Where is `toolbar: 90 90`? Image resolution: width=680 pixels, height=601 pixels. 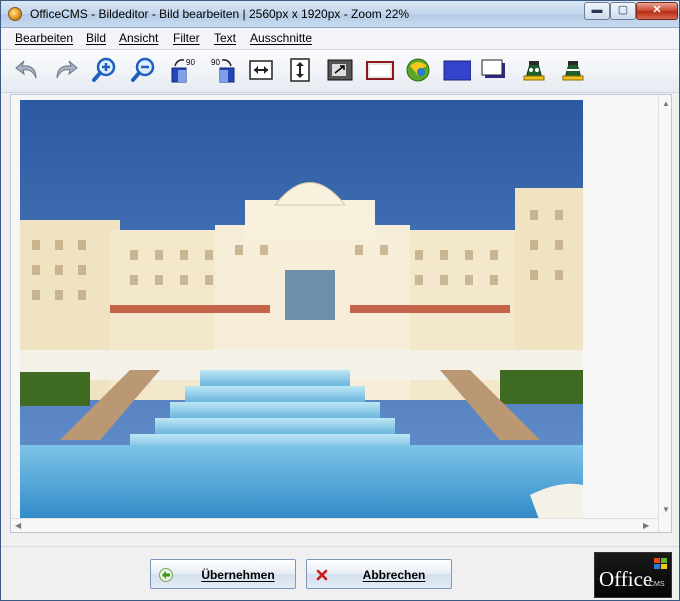 toolbar: 90 90 is located at coordinates (340, 71).